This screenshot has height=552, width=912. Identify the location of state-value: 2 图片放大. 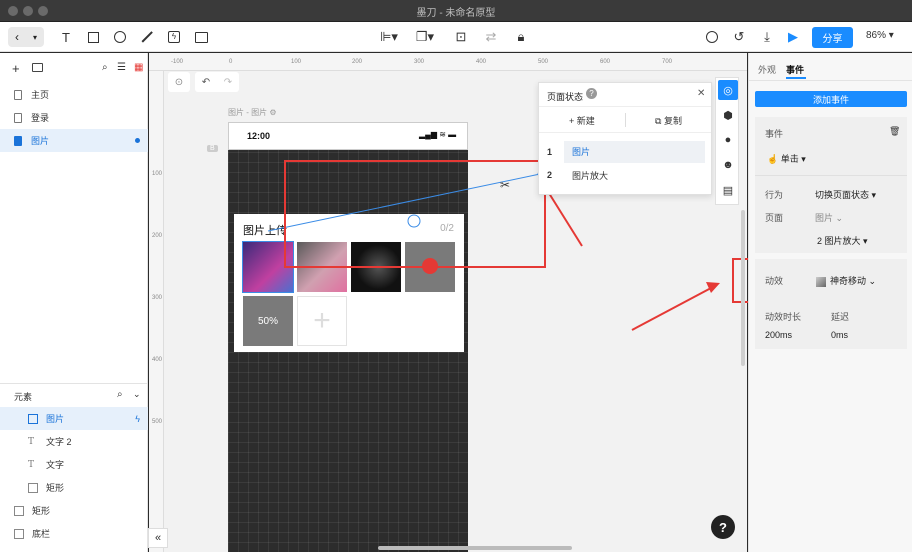
(839, 241).